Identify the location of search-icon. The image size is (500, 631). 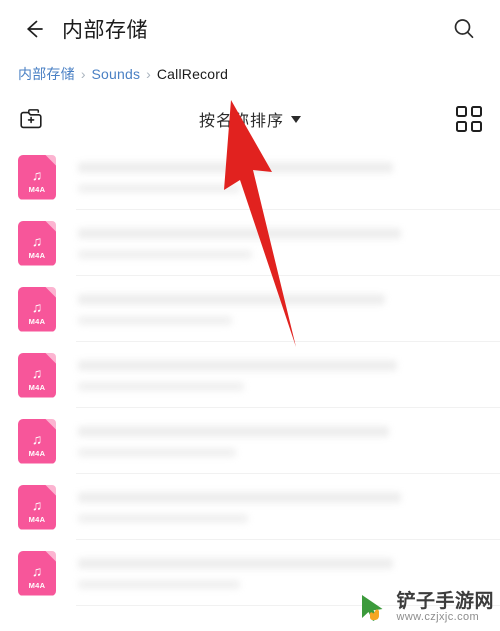
(464, 29).